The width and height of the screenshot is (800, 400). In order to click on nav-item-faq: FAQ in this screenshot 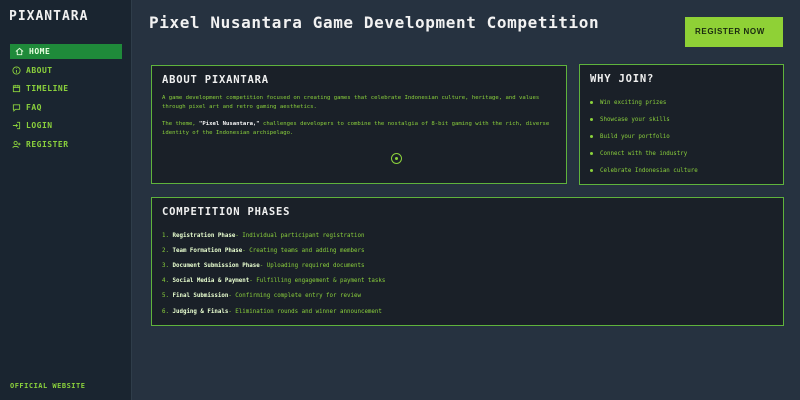, I will do `click(66, 107)`.